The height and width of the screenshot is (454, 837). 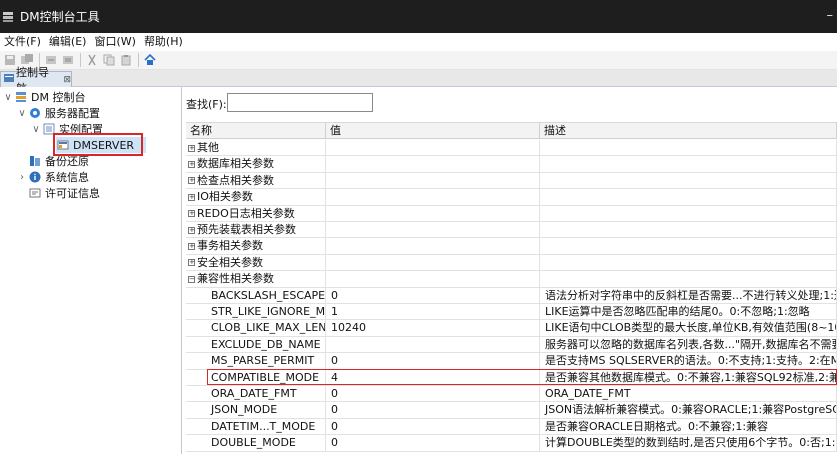 What do you see at coordinates (418, 60) in the screenshot?
I see `toolbar` at bounding box center [418, 60].